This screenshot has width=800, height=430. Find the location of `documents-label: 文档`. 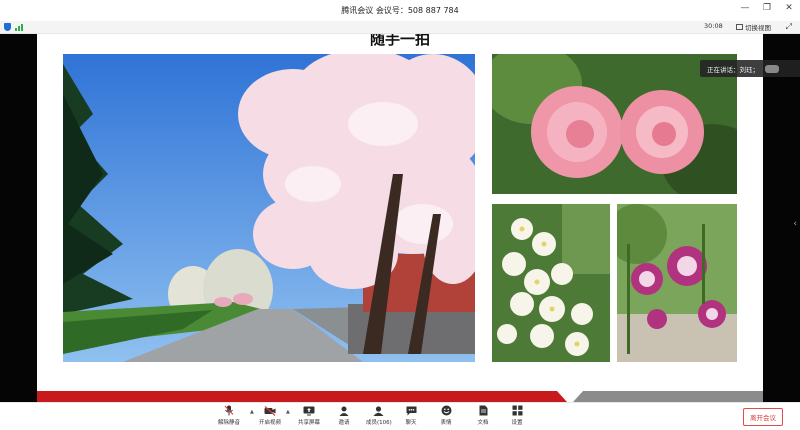

documents-label: 文档 is located at coordinates (483, 423).